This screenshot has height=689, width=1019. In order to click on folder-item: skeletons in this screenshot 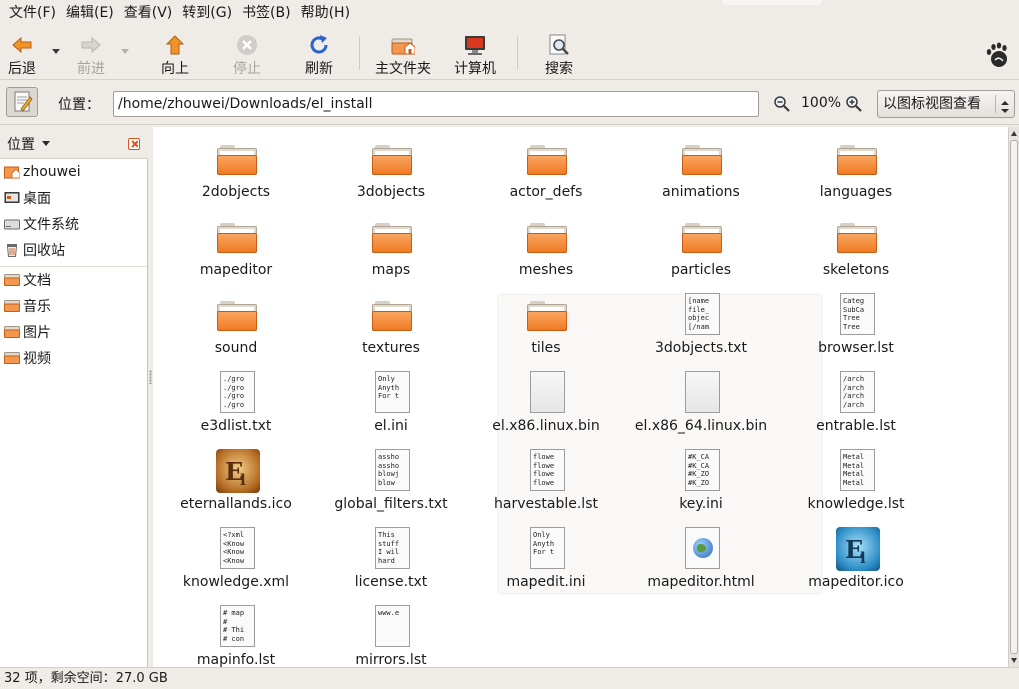, I will do `click(856, 248)`.